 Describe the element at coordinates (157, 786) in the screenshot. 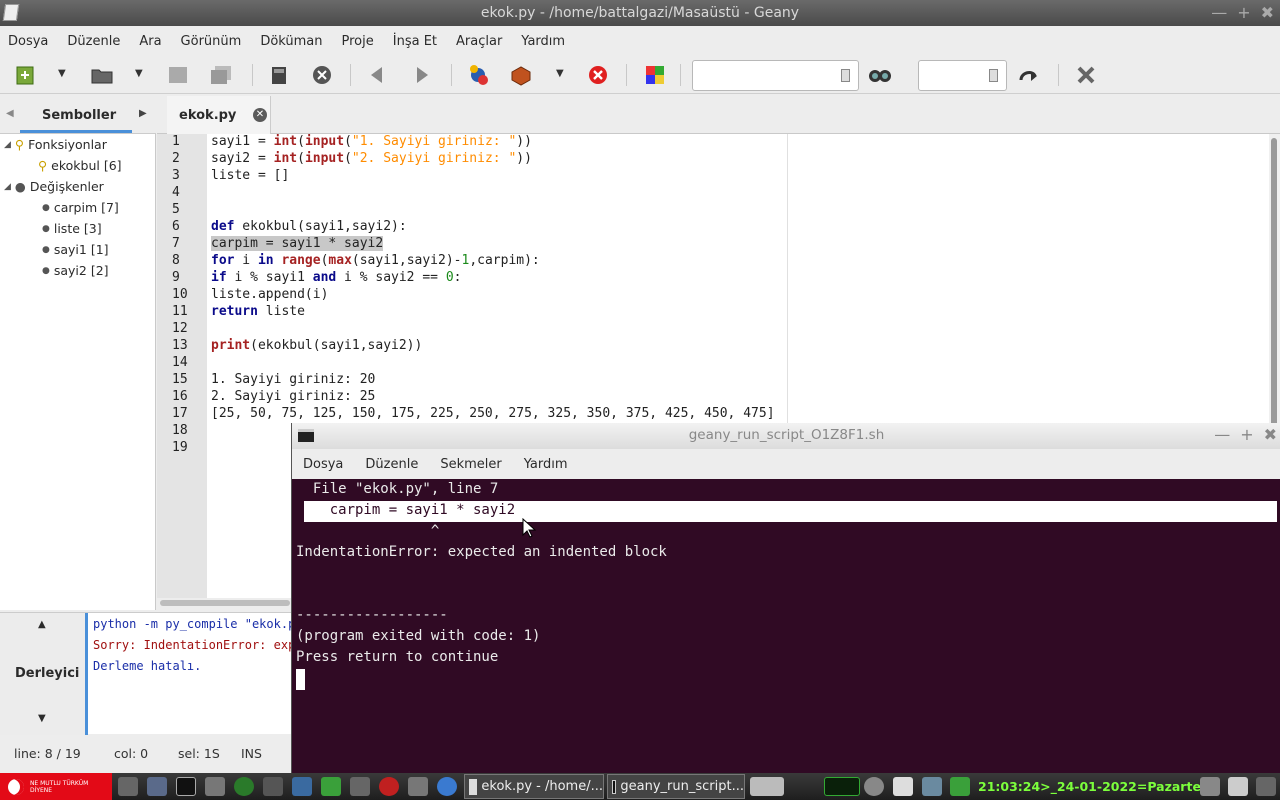

I see `file-manager-icon` at that location.